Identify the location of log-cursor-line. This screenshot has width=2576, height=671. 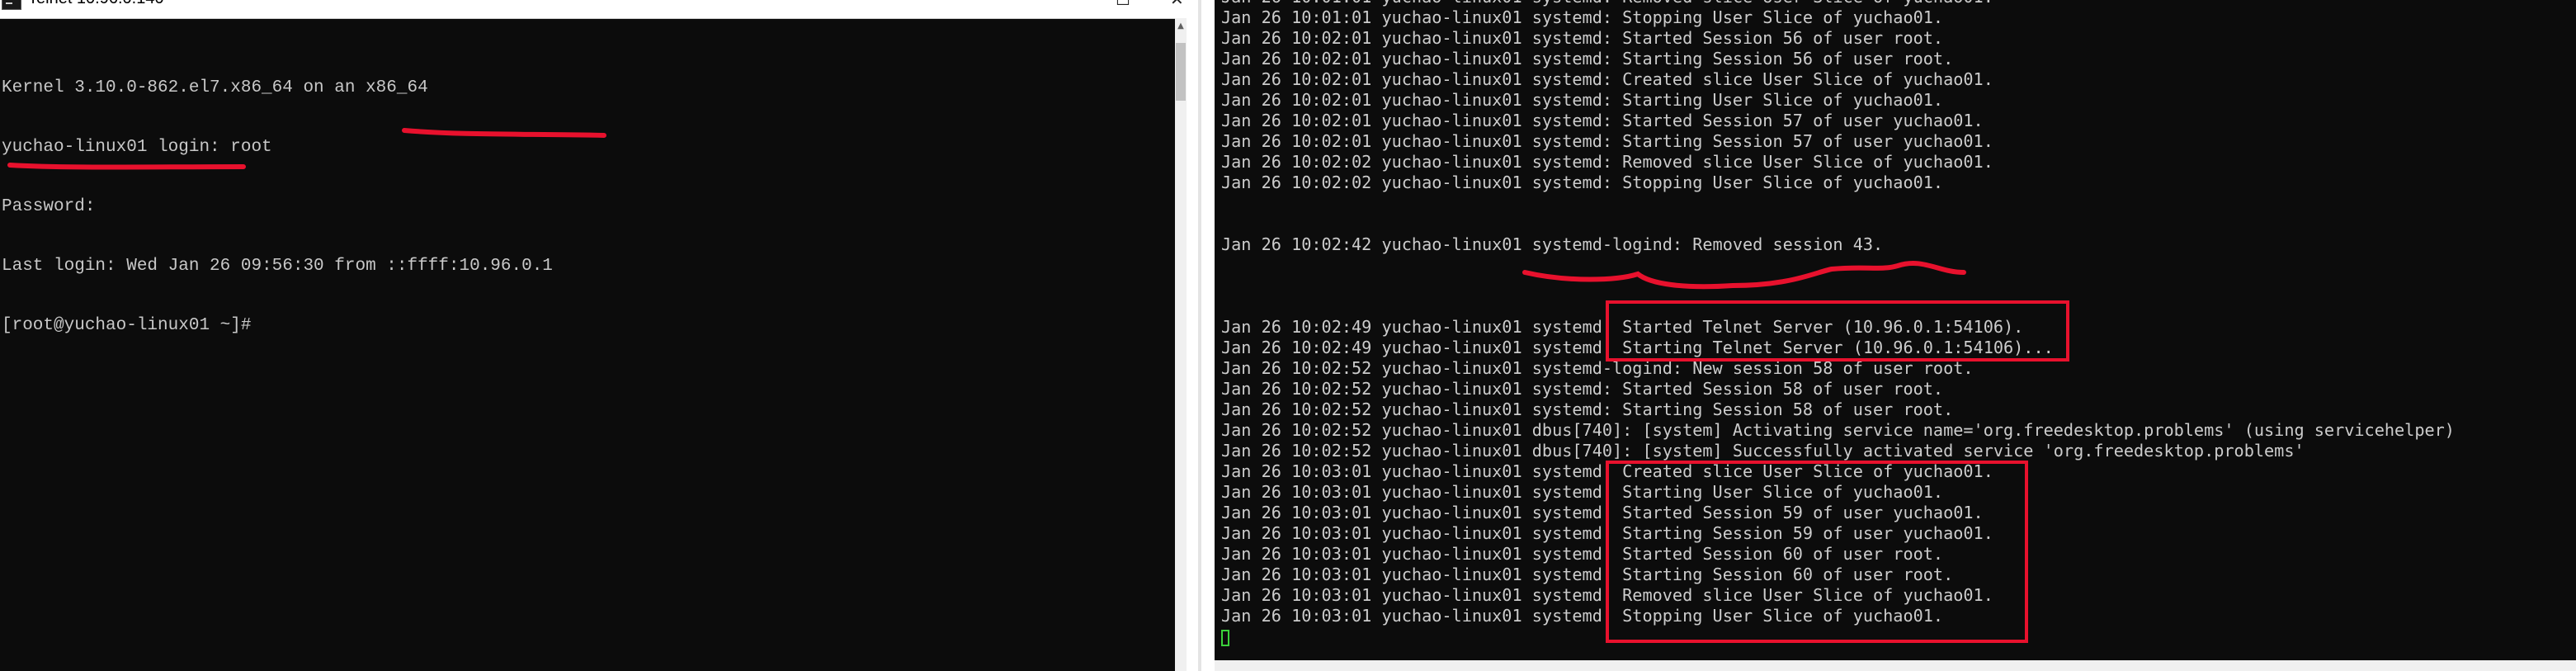
(1898, 636).